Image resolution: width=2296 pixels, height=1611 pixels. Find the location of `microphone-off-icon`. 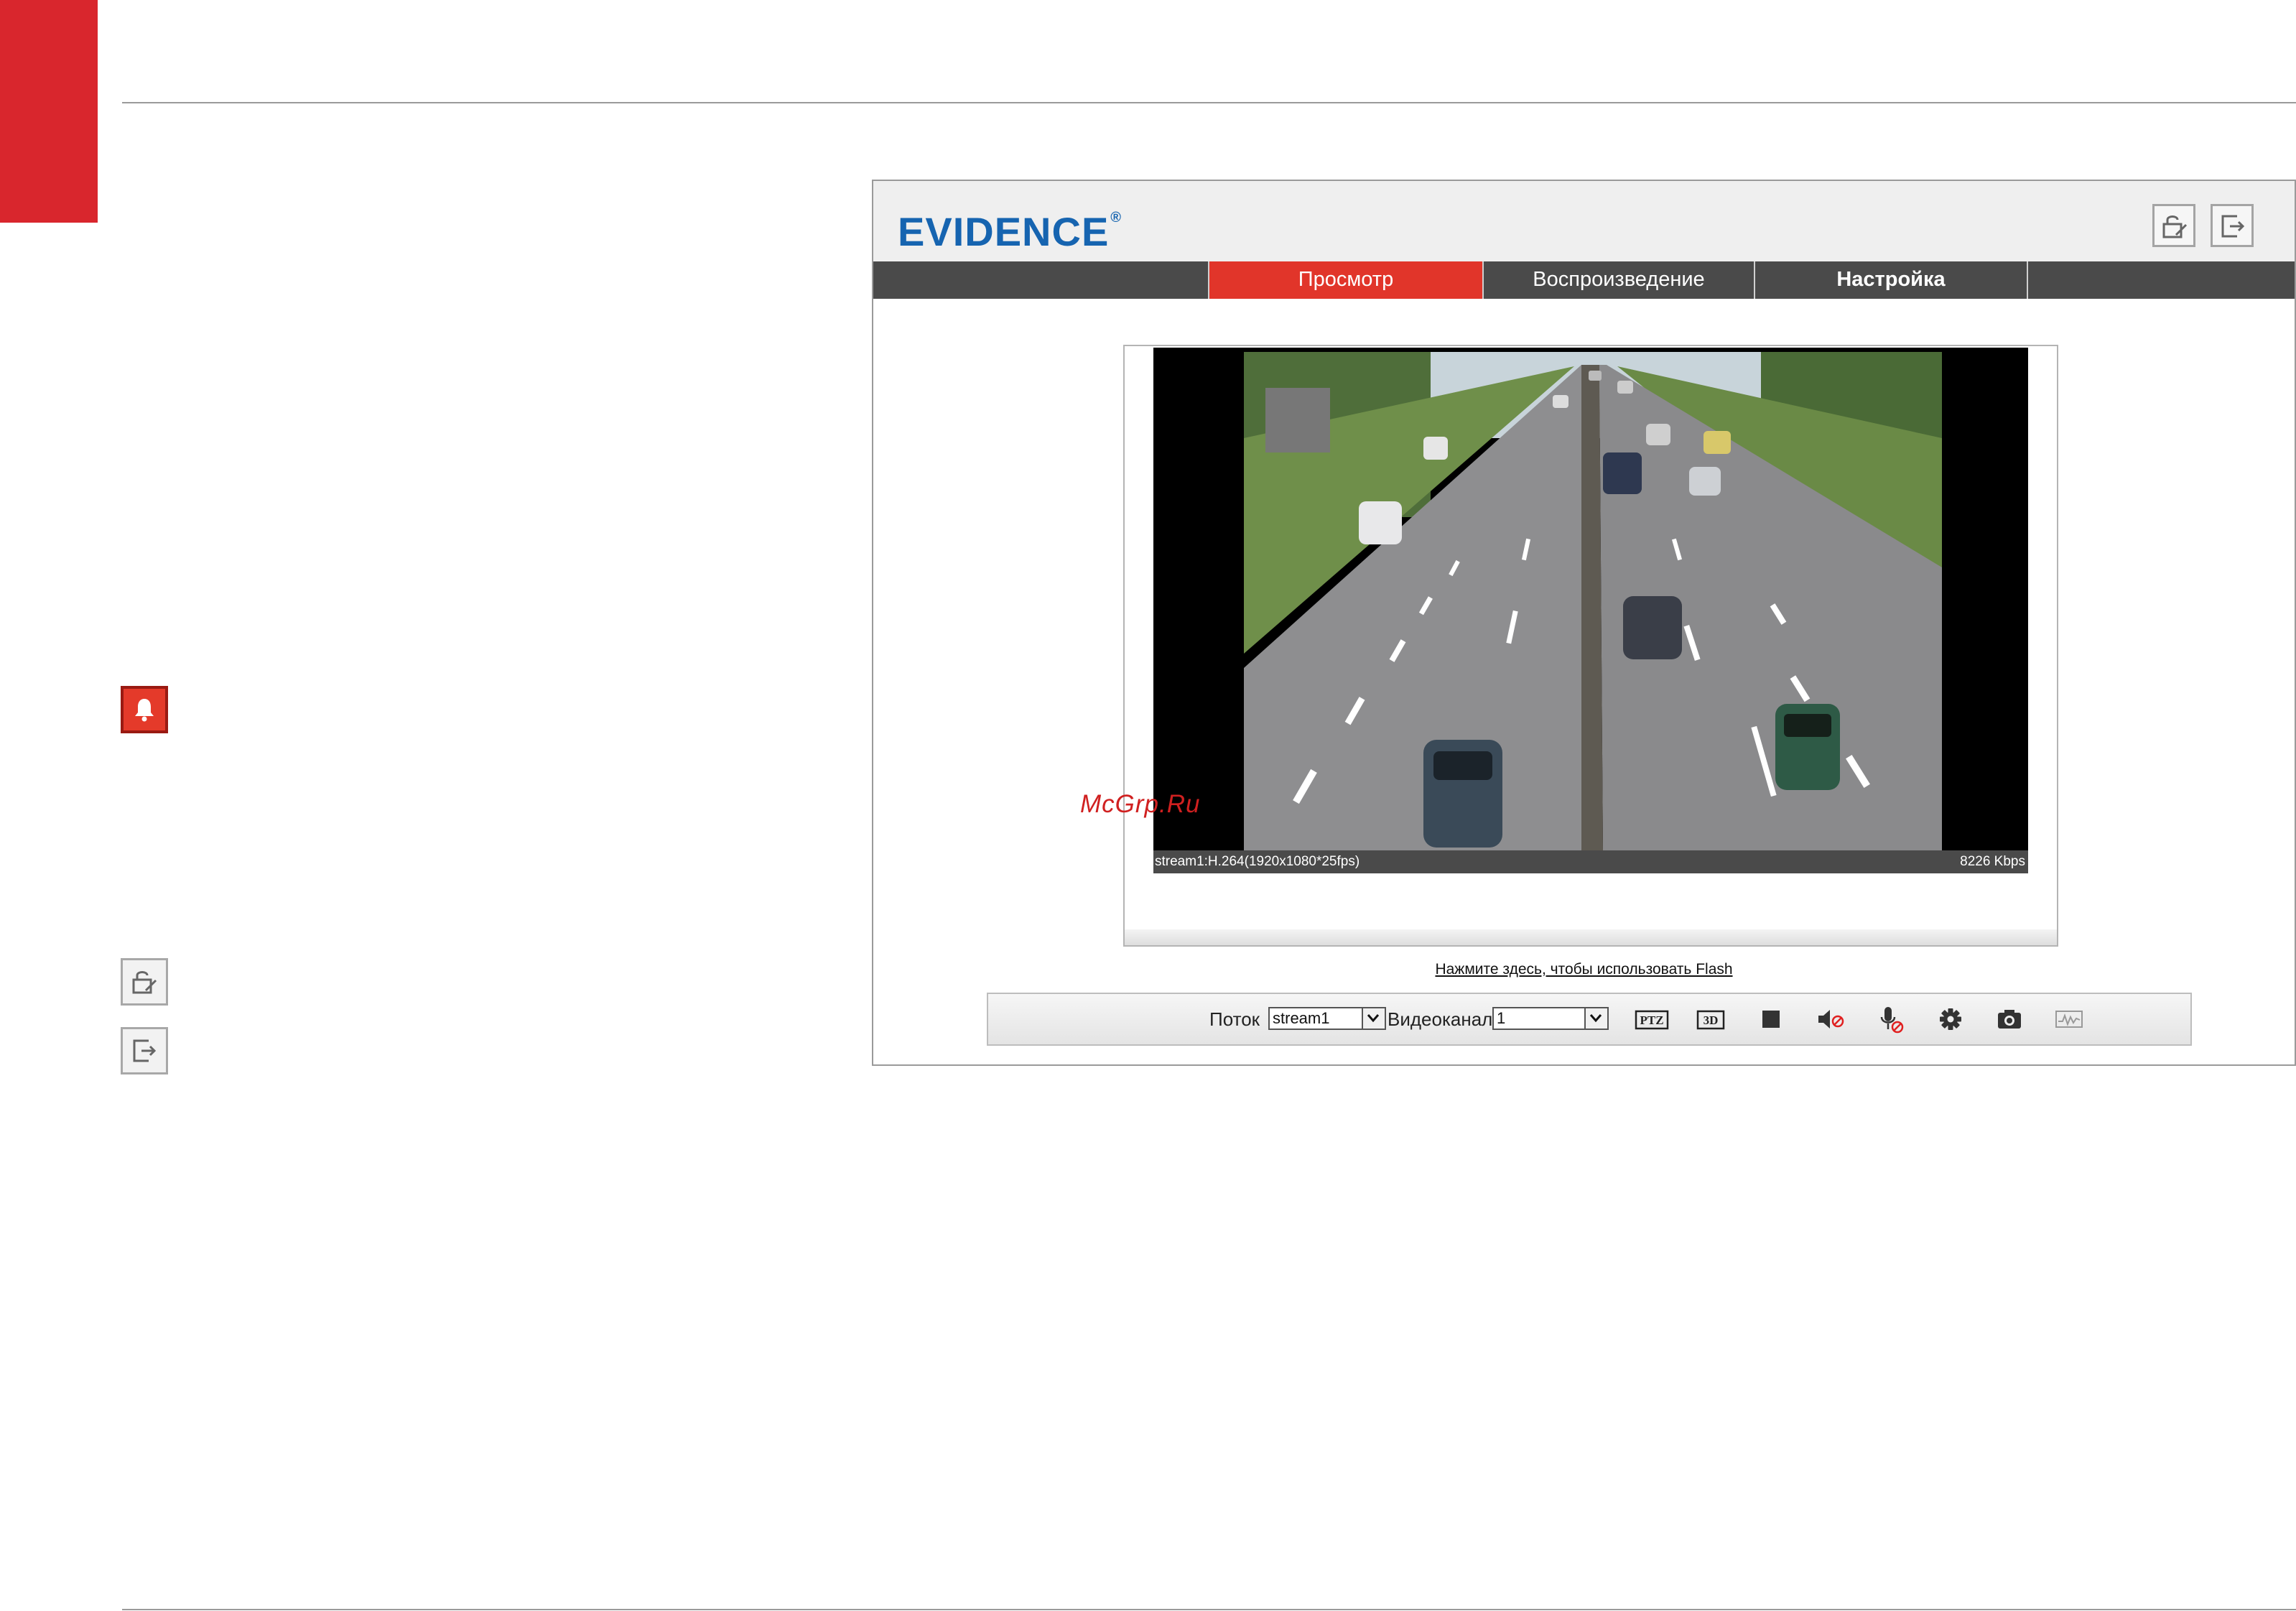

microphone-off-icon is located at coordinates (1892, 1020).